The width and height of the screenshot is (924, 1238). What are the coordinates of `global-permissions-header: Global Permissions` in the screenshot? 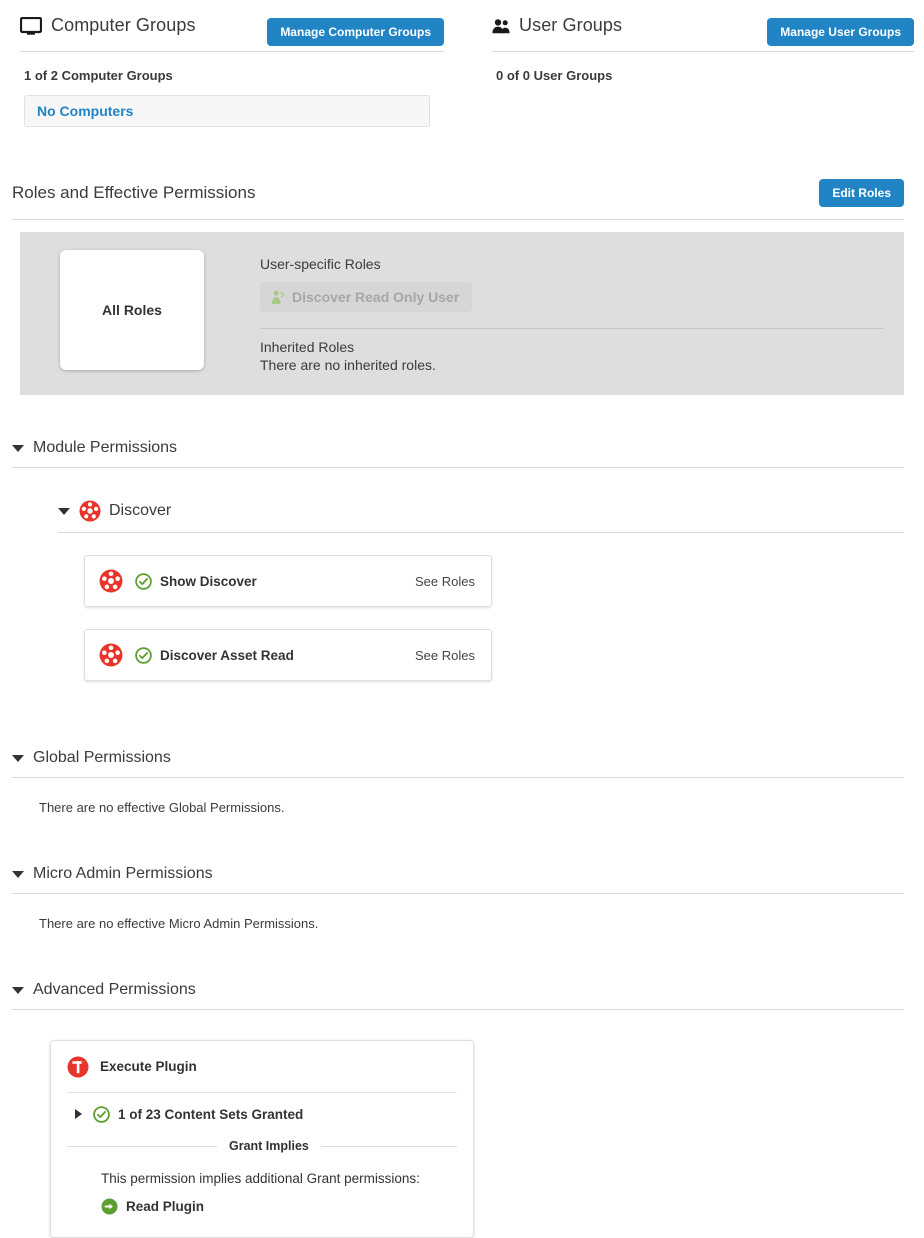 It's located at (458, 763).